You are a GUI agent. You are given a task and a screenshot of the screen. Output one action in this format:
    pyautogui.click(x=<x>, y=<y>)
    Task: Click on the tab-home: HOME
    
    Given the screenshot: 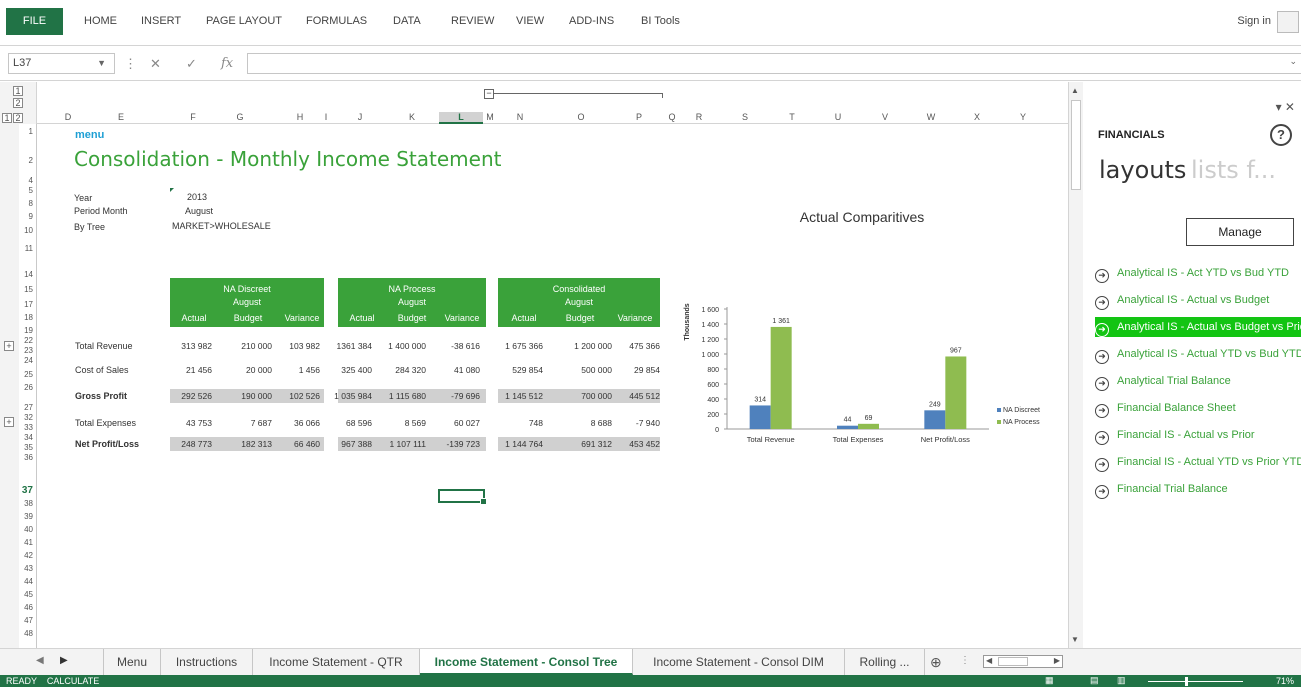 What is the action you would take?
    pyautogui.click(x=100, y=21)
    